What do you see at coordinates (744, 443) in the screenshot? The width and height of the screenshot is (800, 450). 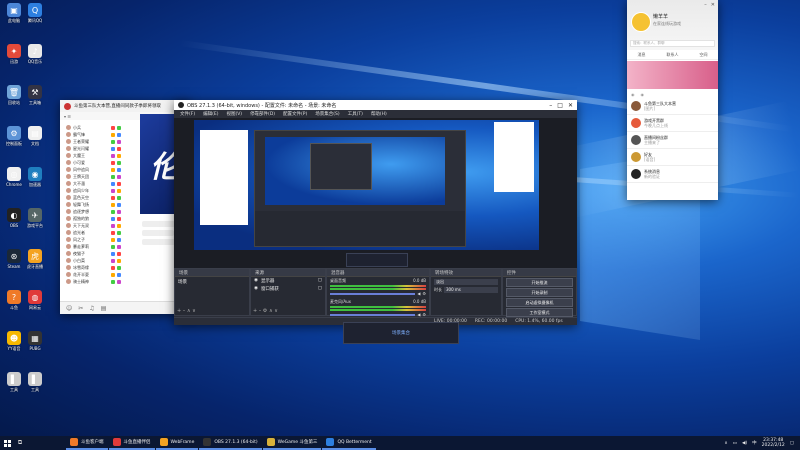 I see `volume-icon: ◀)` at bounding box center [744, 443].